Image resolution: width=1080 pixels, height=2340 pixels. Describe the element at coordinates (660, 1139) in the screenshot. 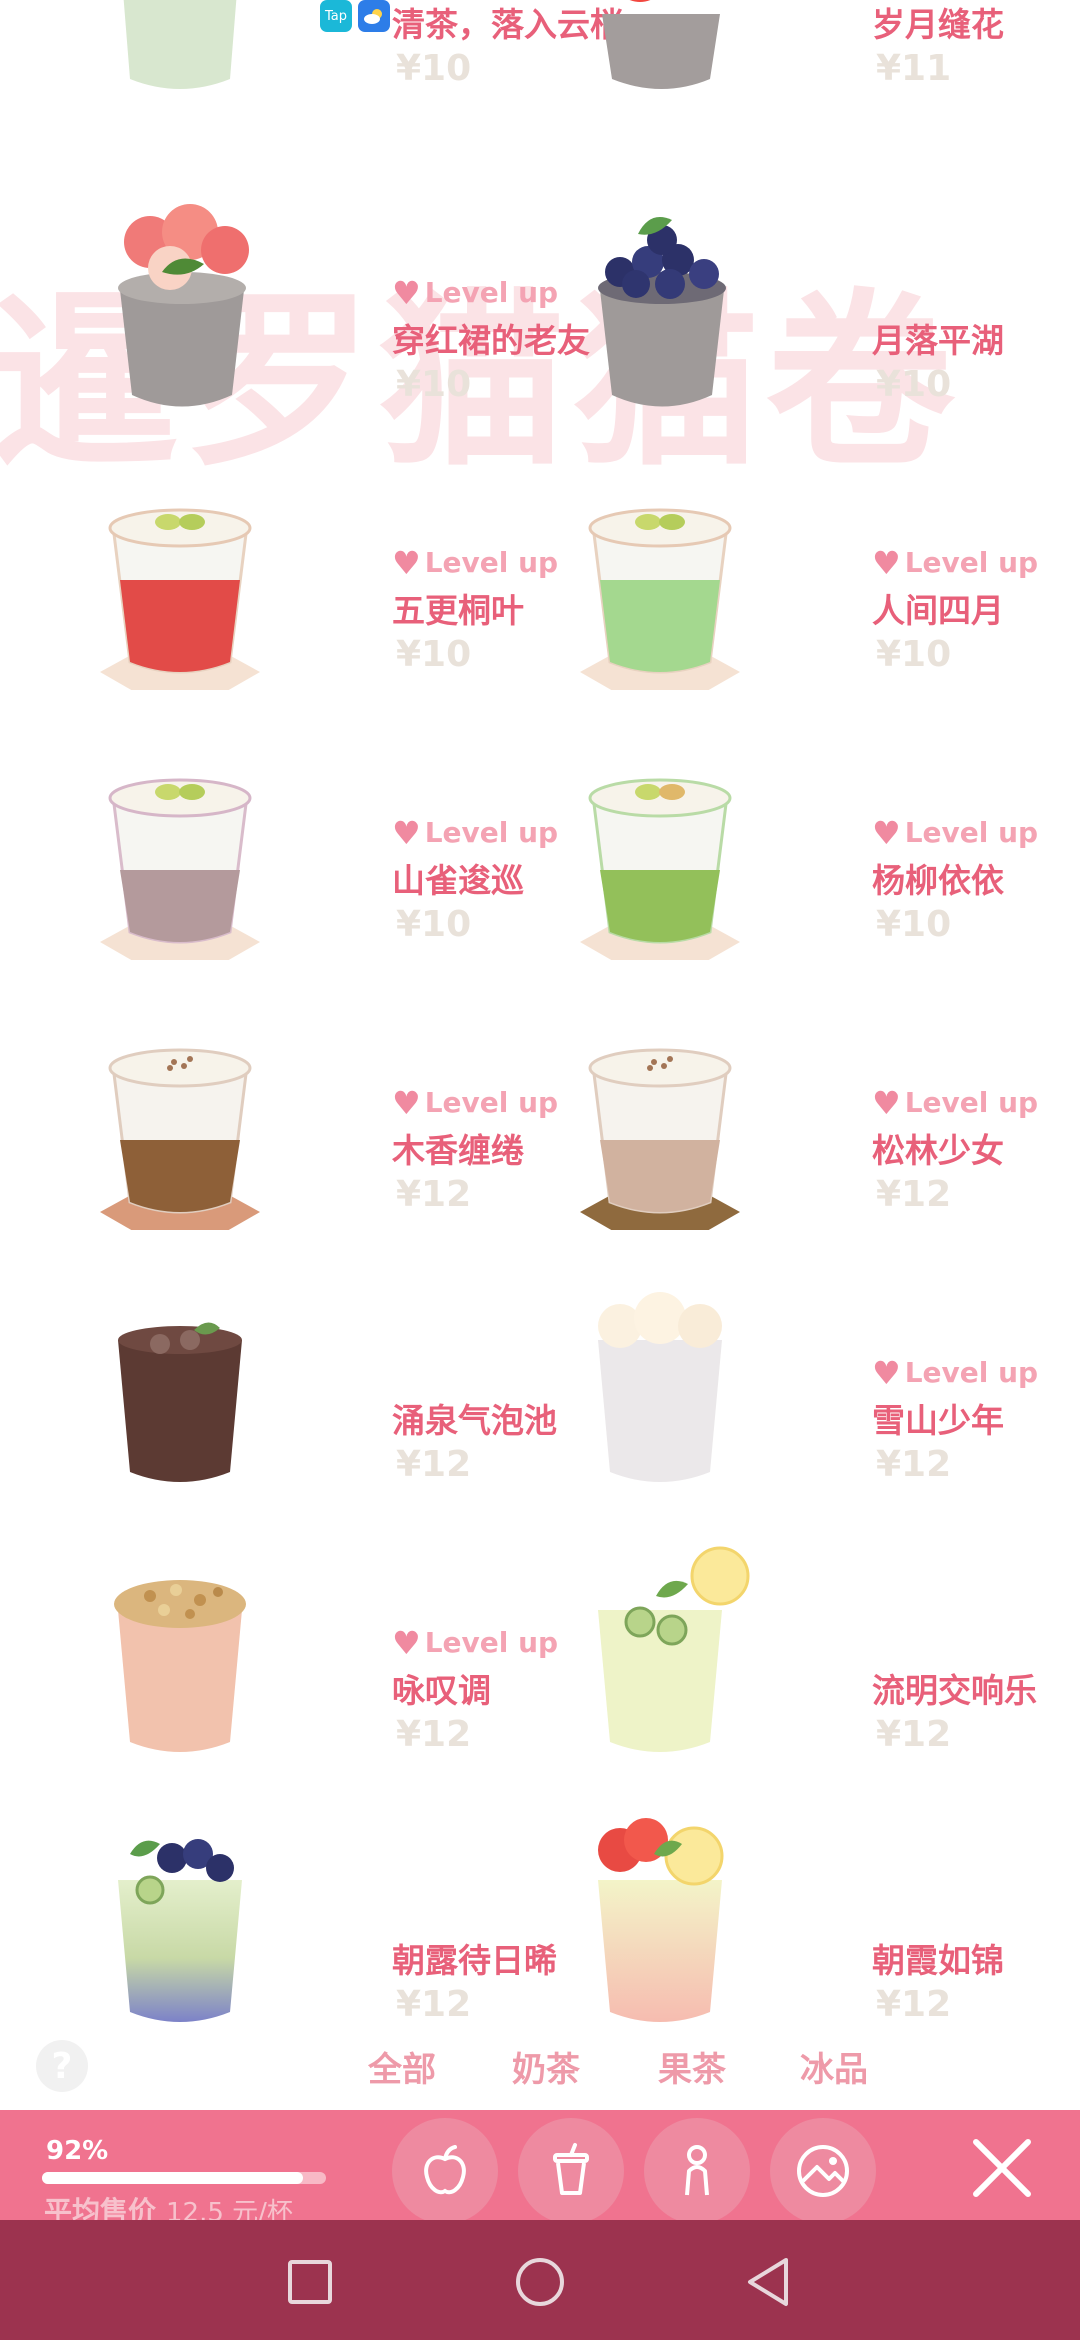

I see `pine-latte-cup-image` at that location.